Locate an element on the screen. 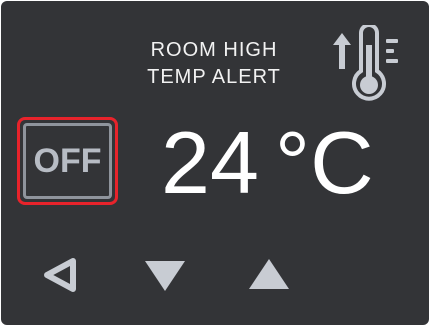  alert-title-line-2: TEMP ALERT is located at coordinates (214, 77).